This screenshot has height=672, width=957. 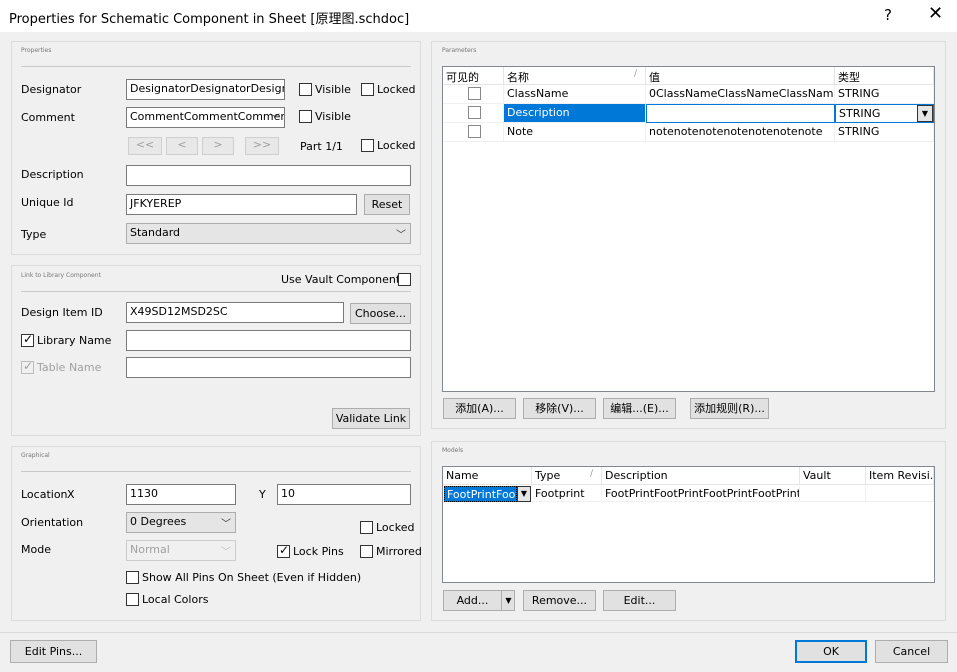 I want to click on add-model-split-button: Add... ▼, so click(x=479, y=600).